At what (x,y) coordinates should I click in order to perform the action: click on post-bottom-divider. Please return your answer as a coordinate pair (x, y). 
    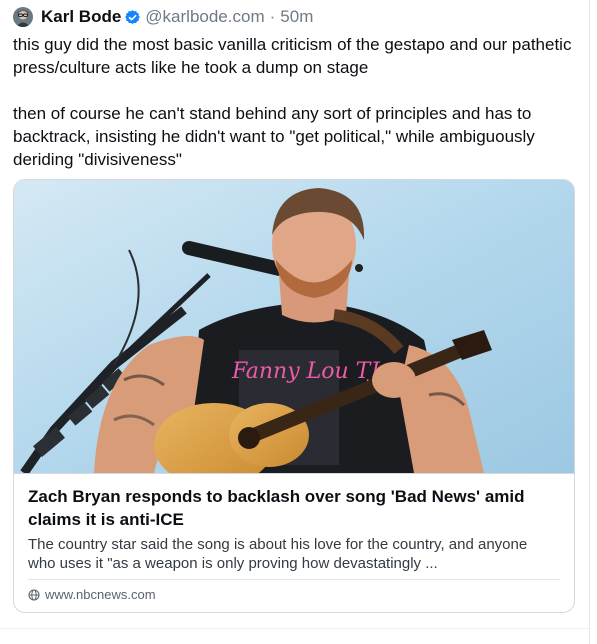
    Looking at the image, I should click on (294, 628).